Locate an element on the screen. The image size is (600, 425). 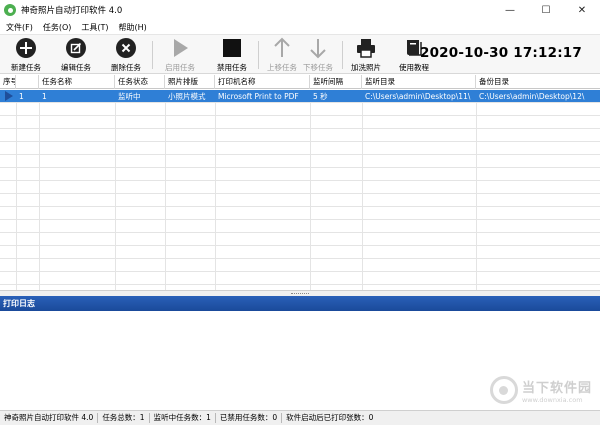
delete-task-button: 删除任务 is located at coordinates (126, 55).